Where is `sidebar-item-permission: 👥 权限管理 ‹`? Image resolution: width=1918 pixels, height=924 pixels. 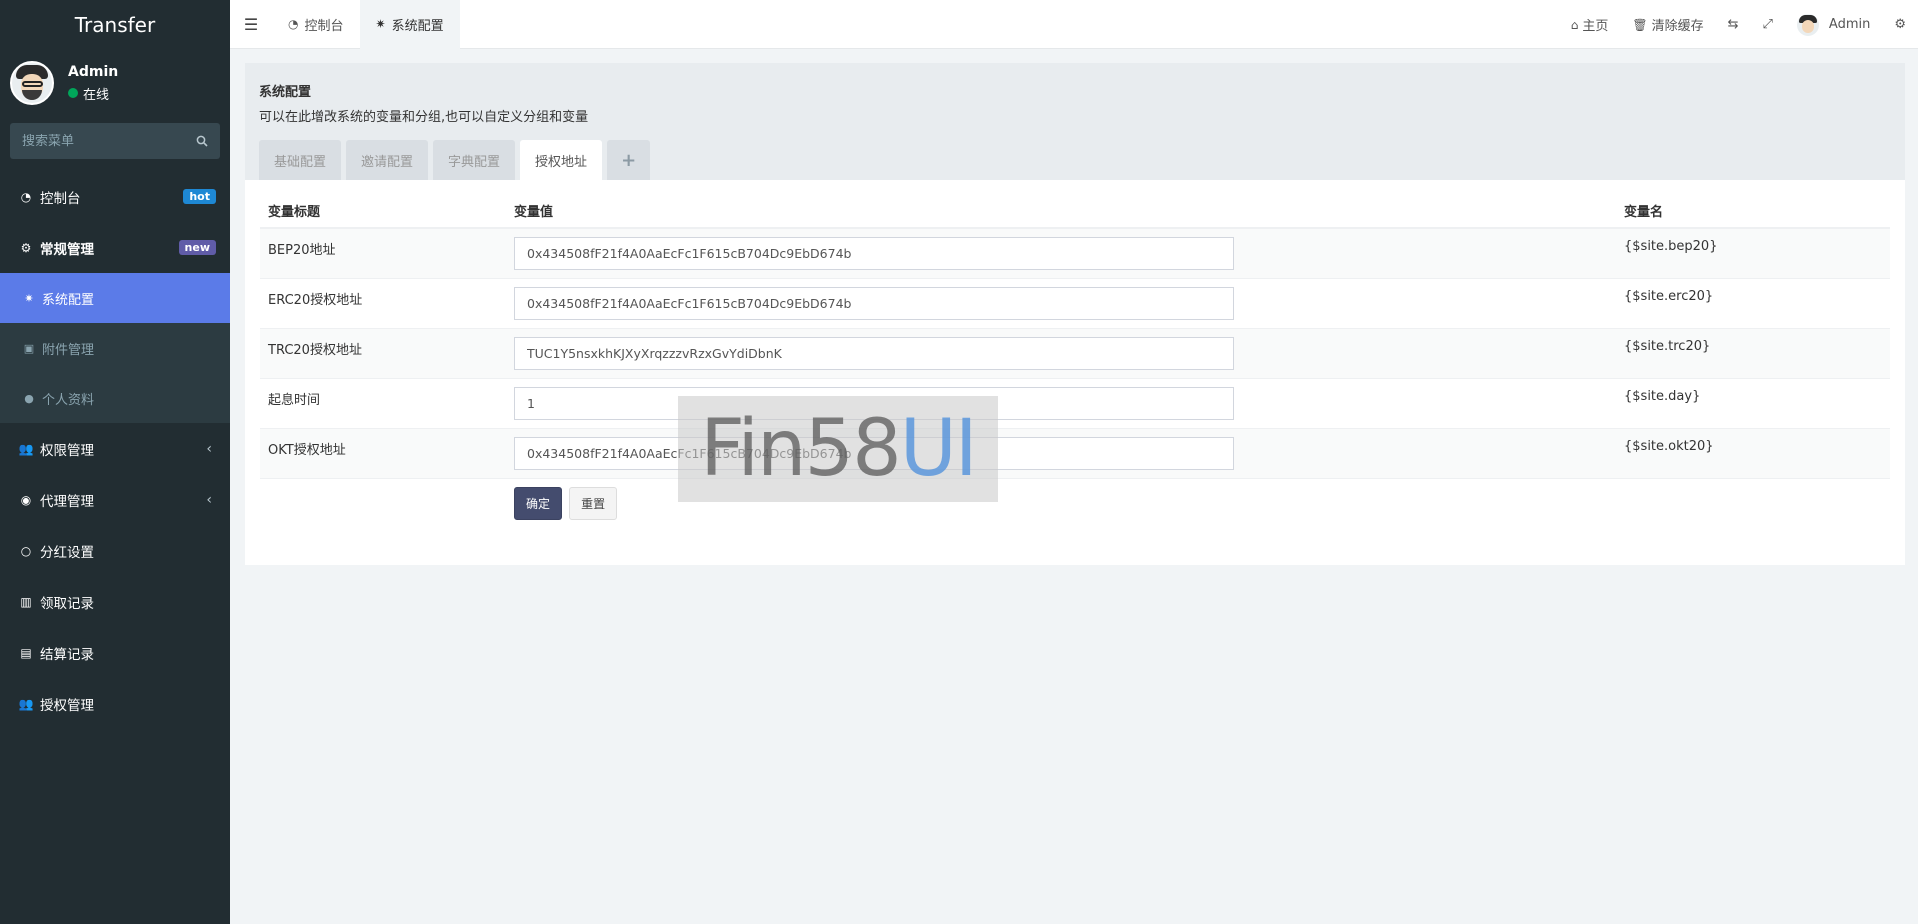 sidebar-item-permission: 👥 权限管理 ‹ is located at coordinates (115, 448).